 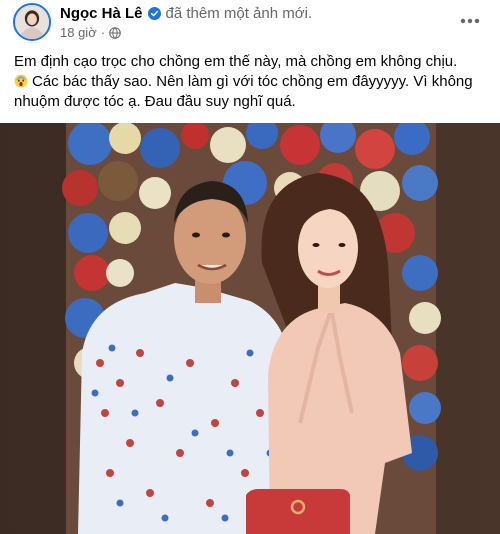 What do you see at coordinates (115, 32) in the screenshot?
I see `globe-icon` at bounding box center [115, 32].